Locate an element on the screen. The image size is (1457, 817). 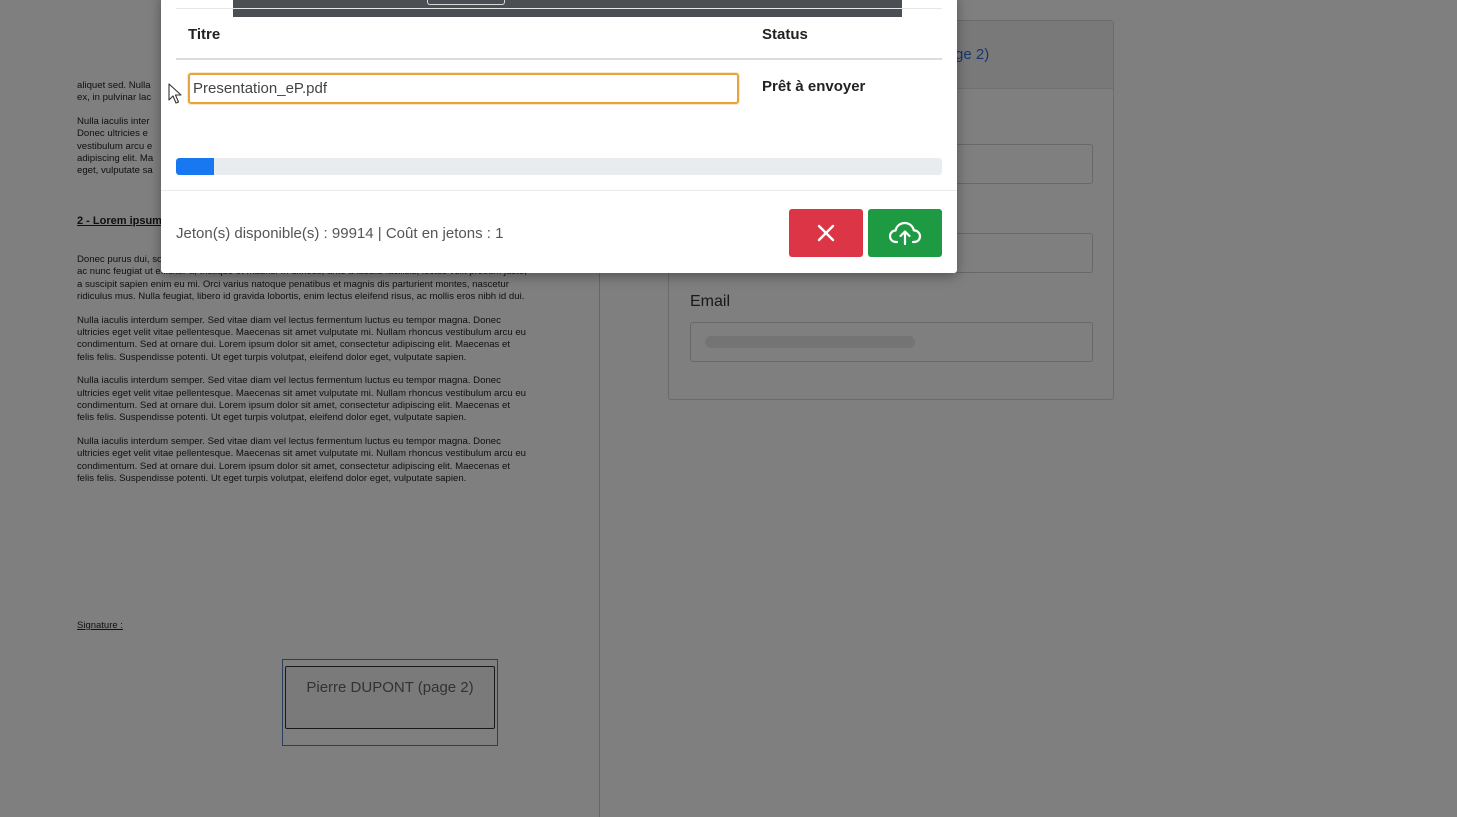
status-text: Prêt à envoyer is located at coordinates (814, 86).